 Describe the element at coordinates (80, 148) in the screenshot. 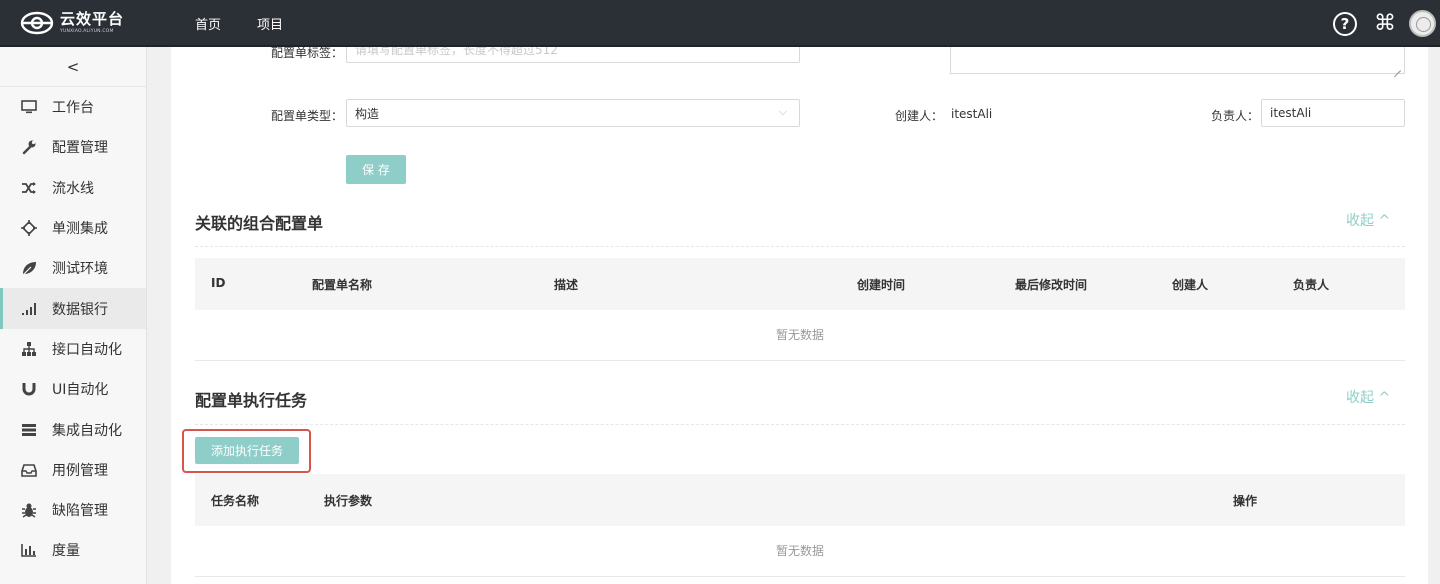

I see `sidebar-item-label: 配置管理` at that location.